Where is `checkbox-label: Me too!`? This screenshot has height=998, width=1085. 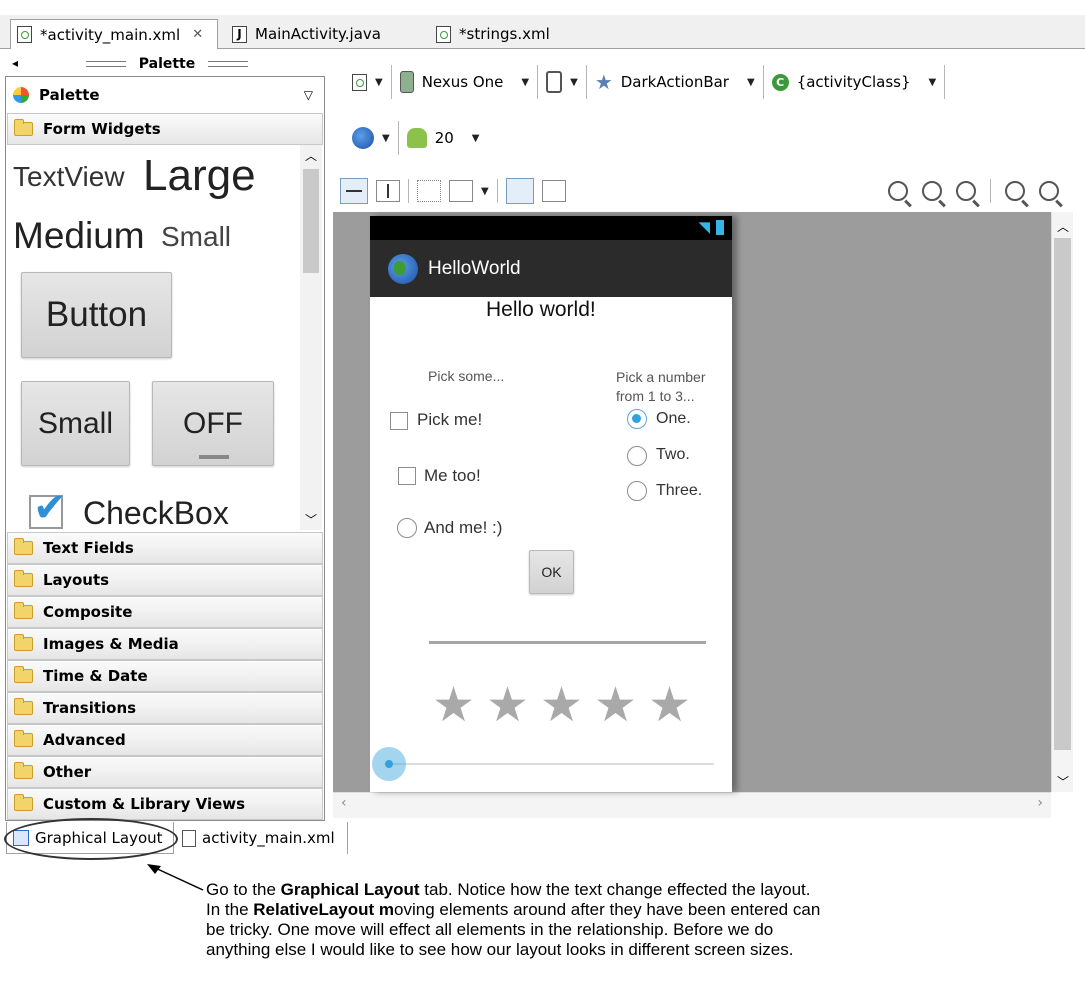 checkbox-label: Me too! is located at coordinates (452, 476).